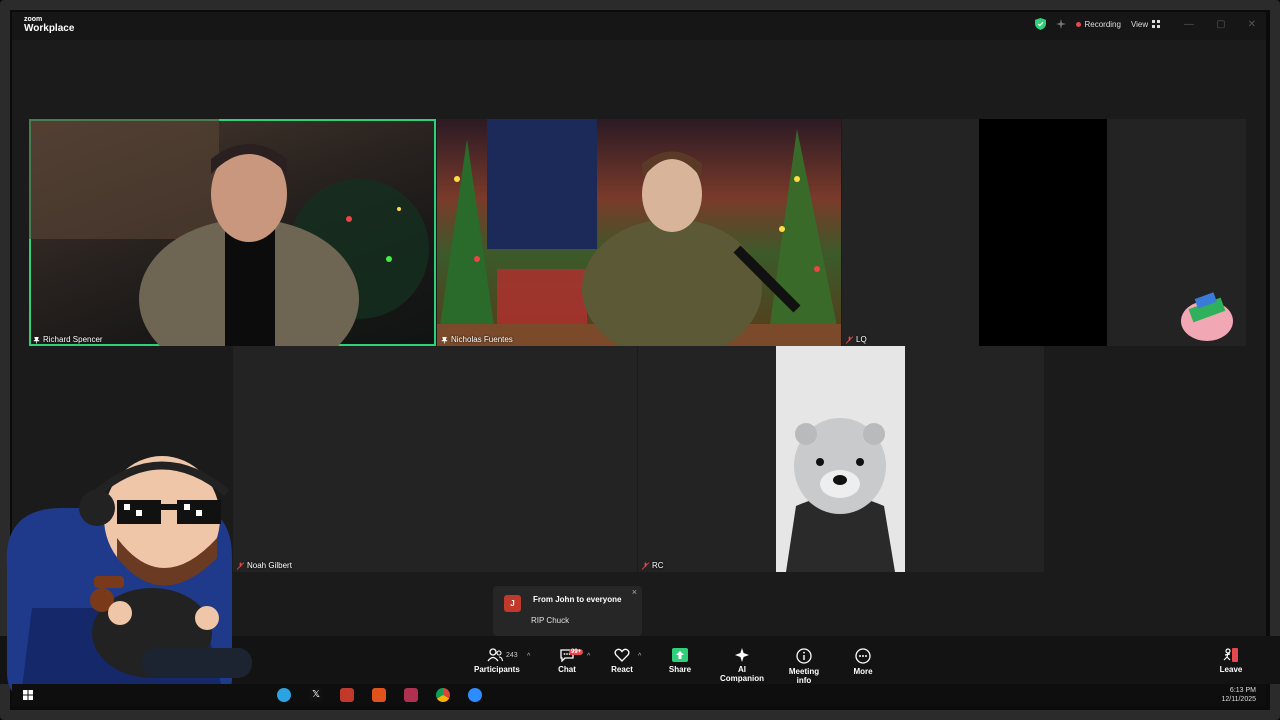 Image resolution: width=1280 pixels, height=720 pixels. I want to click on react-button: React, so click(622, 661).